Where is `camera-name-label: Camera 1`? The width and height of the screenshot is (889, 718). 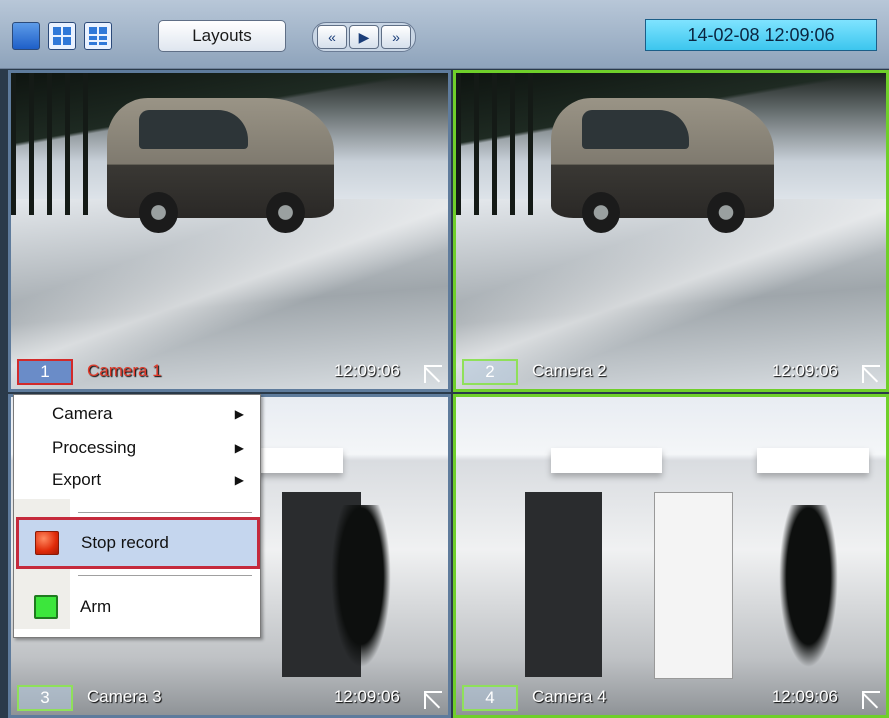 camera-name-label: Camera 1 is located at coordinates (124, 370).